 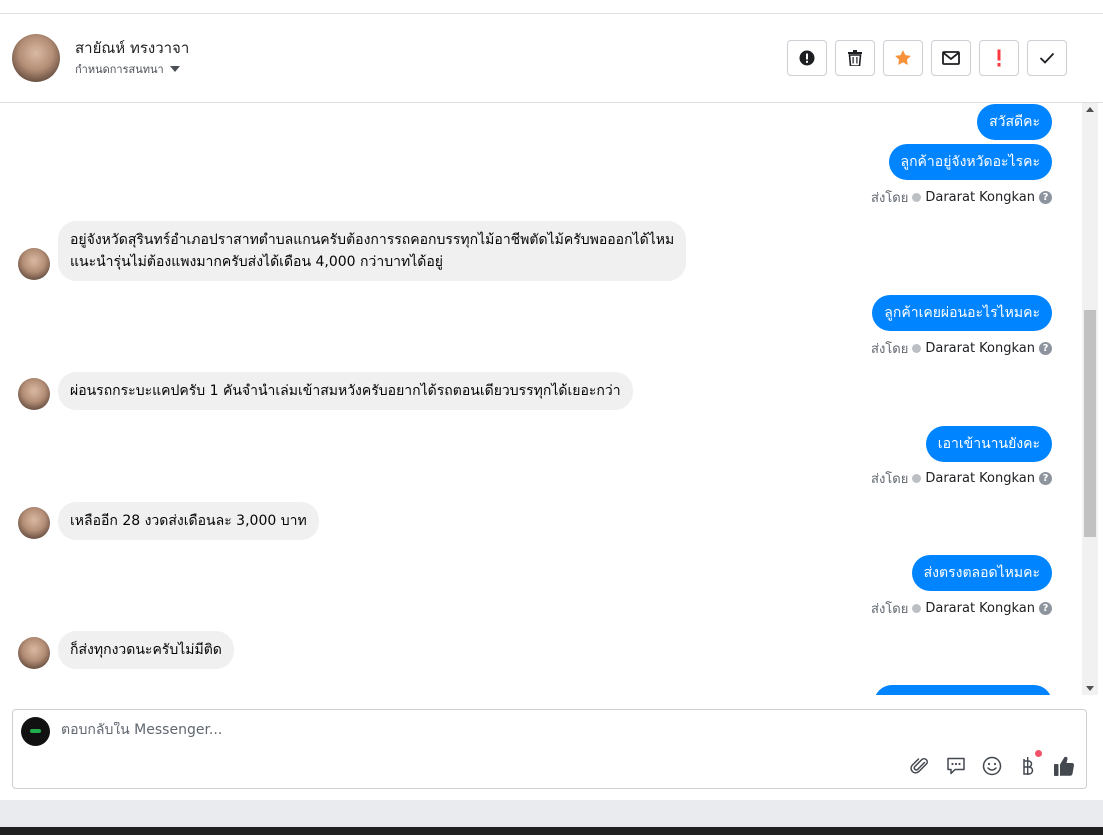 I want to click on alert-icon, so click(x=807, y=58).